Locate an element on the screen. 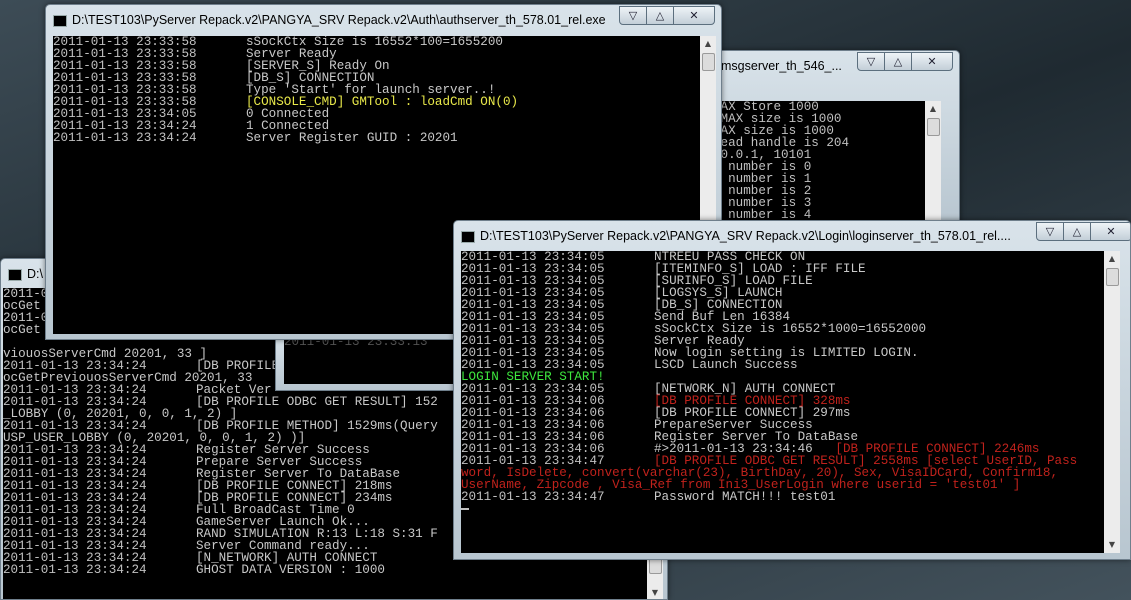 This screenshot has width=1131, height=600. background-console: 2011-01-13 23:33:13 is located at coordinates (374, 360).